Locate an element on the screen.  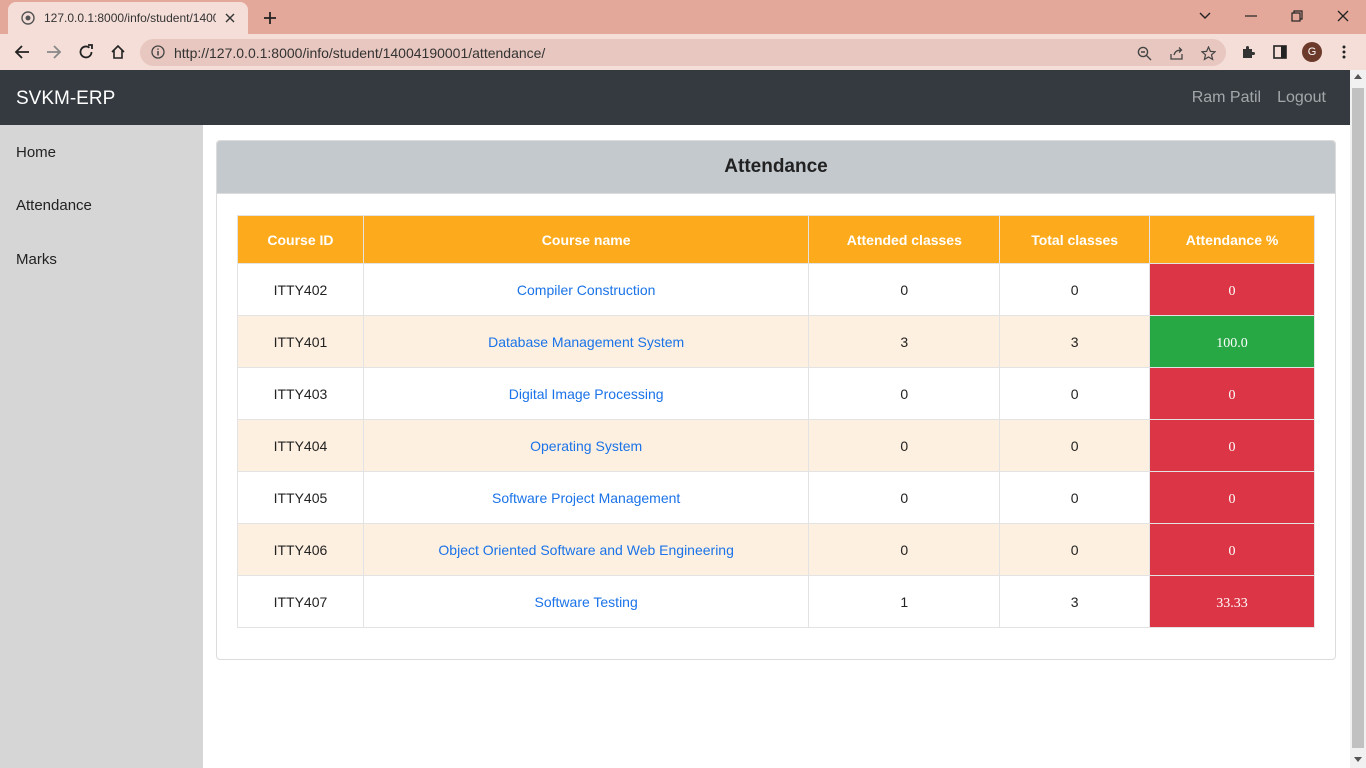
course-name-cell: Database Management System is located at coordinates (586, 341).